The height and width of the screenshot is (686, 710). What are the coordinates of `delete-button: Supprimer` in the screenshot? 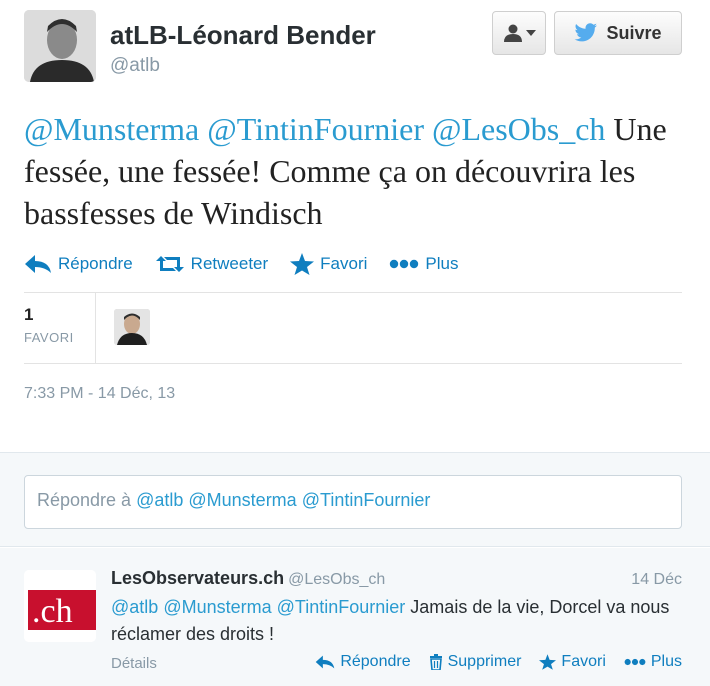 It's located at (475, 662).